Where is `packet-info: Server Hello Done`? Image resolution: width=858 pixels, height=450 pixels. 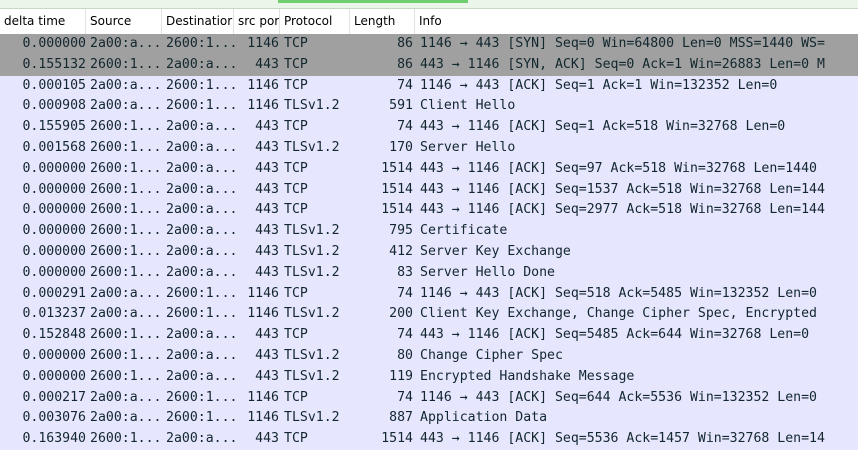
packet-info: Server Hello Done is located at coordinates (487, 272).